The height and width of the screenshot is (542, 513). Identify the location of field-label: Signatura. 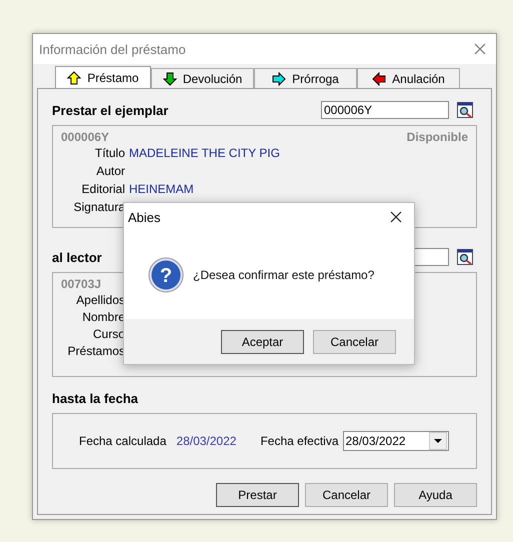
(98, 207).